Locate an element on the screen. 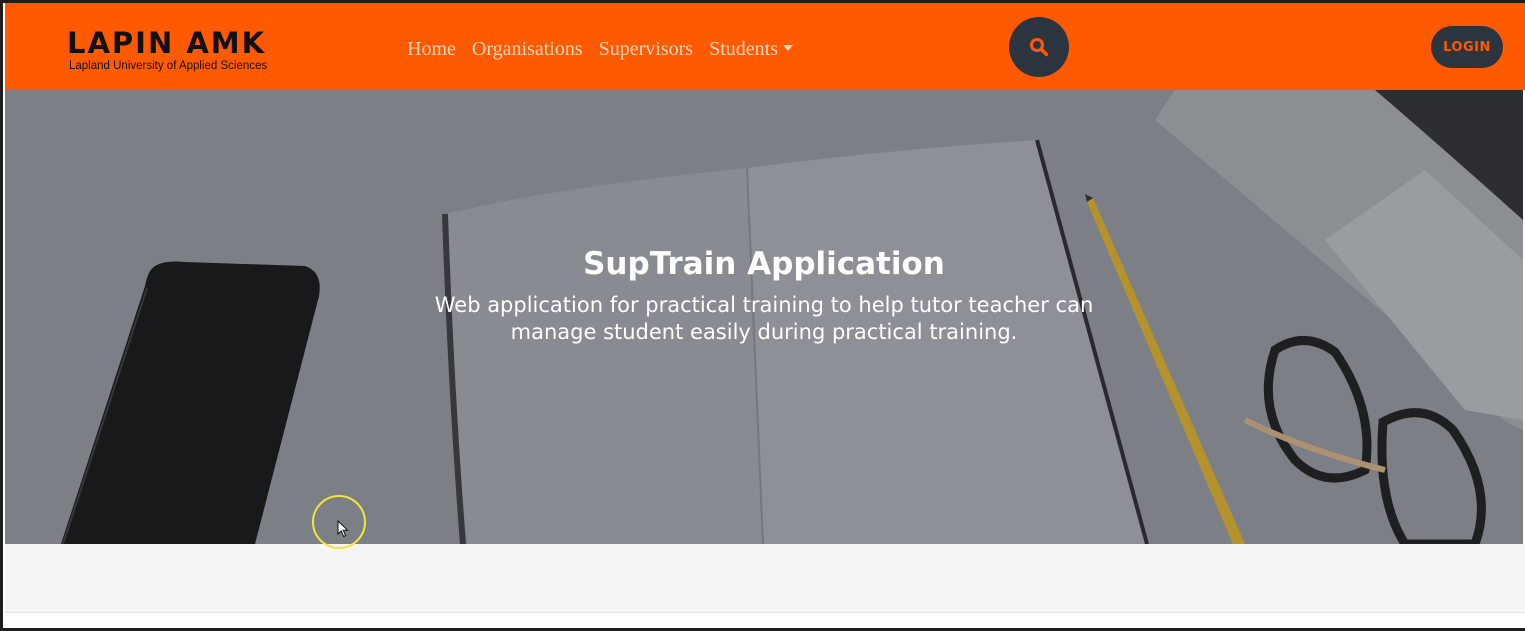 The height and width of the screenshot is (631, 1525). hero-title: SupTrain Application is located at coordinates (764, 264).